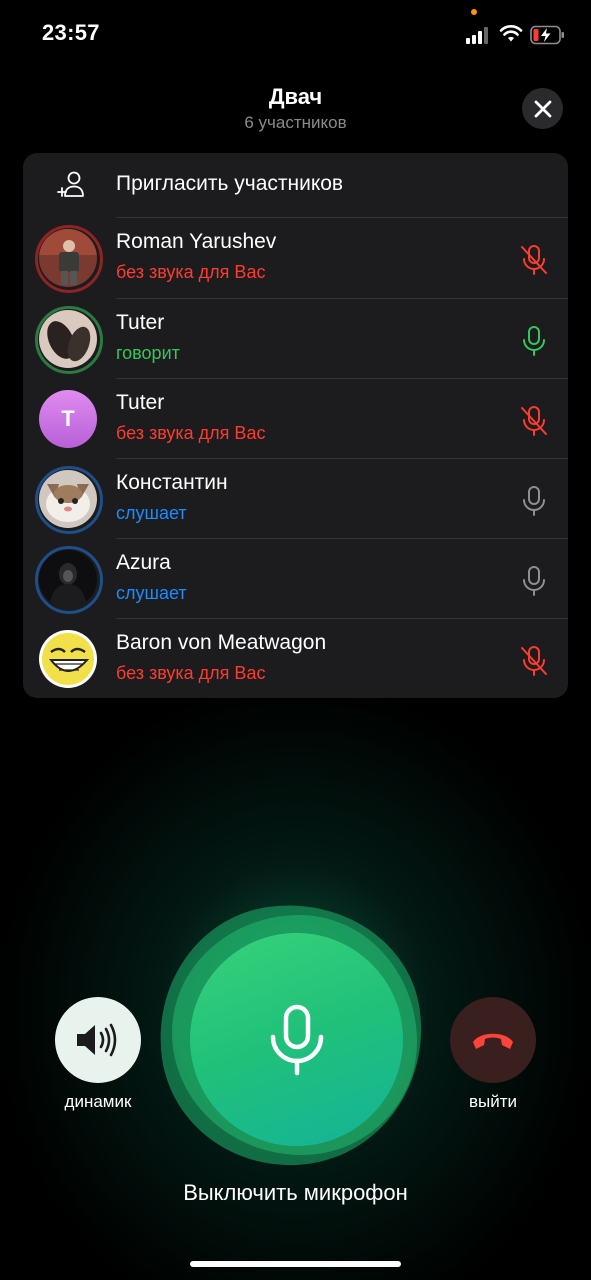 The image size is (591, 1280). I want to click on leave-button, so click(493, 1040).